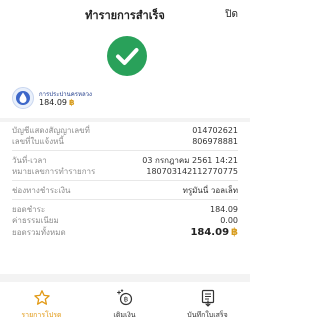 The height and width of the screenshot is (325, 320). I want to click on detail-row-fee: ค่าธรรมเนียม 0.00, so click(125, 220).